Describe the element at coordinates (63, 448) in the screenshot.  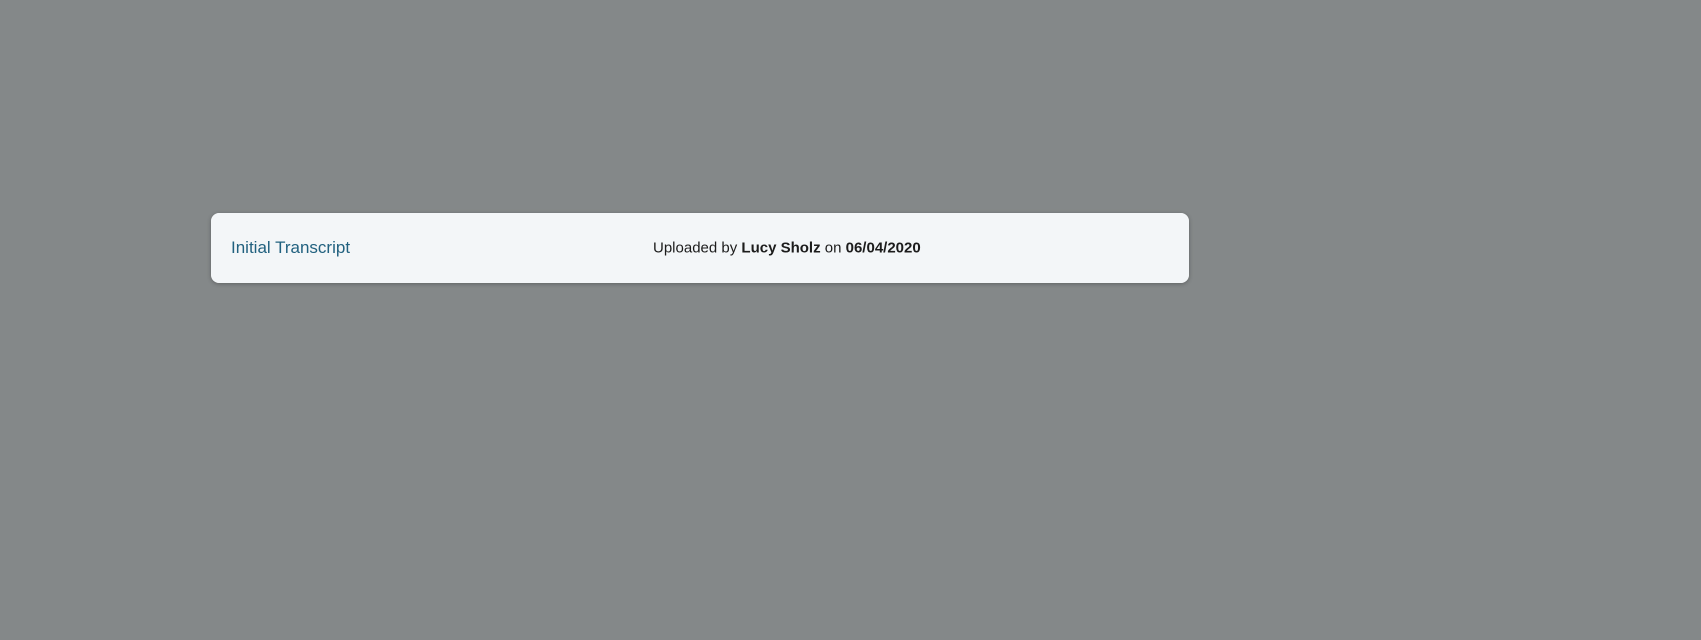
I see `sidebar-item-my-colleges-label: My Colleges` at that location.